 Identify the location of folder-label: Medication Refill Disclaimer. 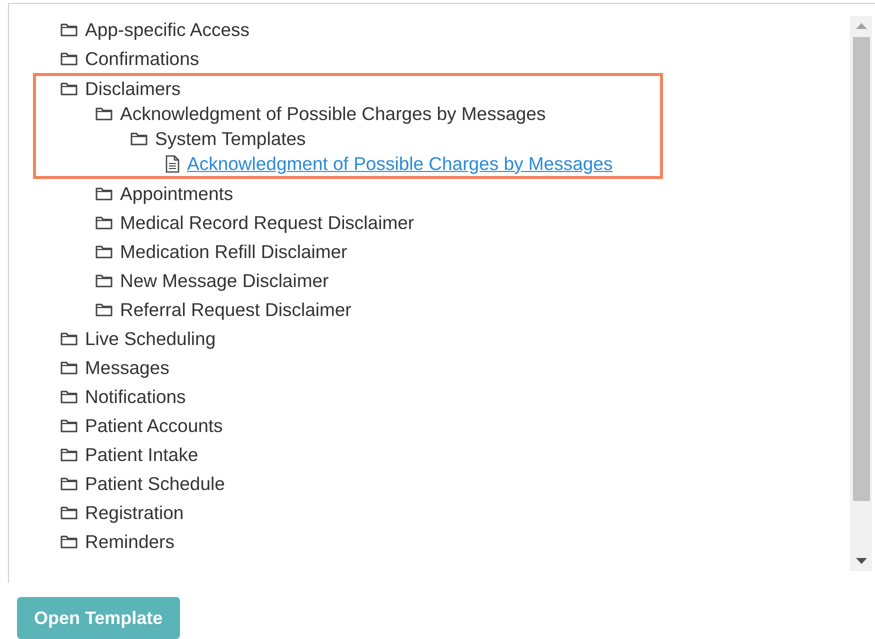
(234, 251).